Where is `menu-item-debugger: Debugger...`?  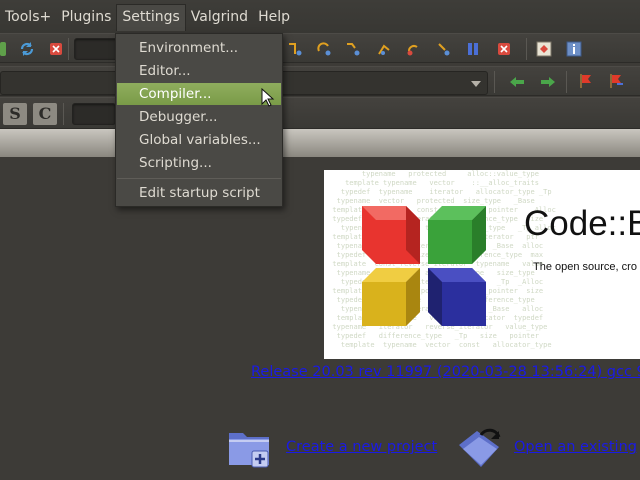
menu-item-debugger: Debugger... is located at coordinates (199, 117).